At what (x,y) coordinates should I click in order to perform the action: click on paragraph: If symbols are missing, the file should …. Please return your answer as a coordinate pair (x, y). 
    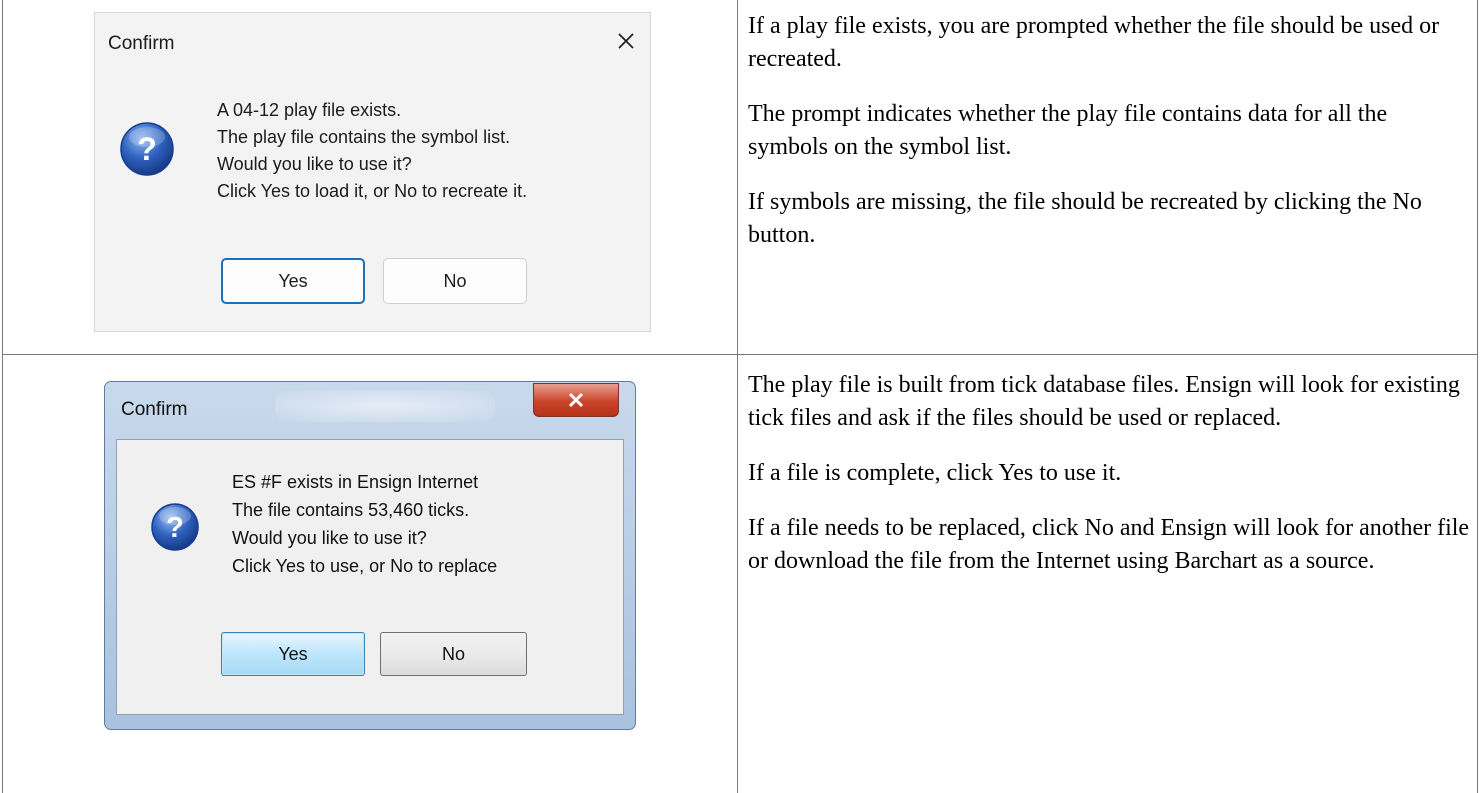
    Looking at the image, I should click on (1085, 218).